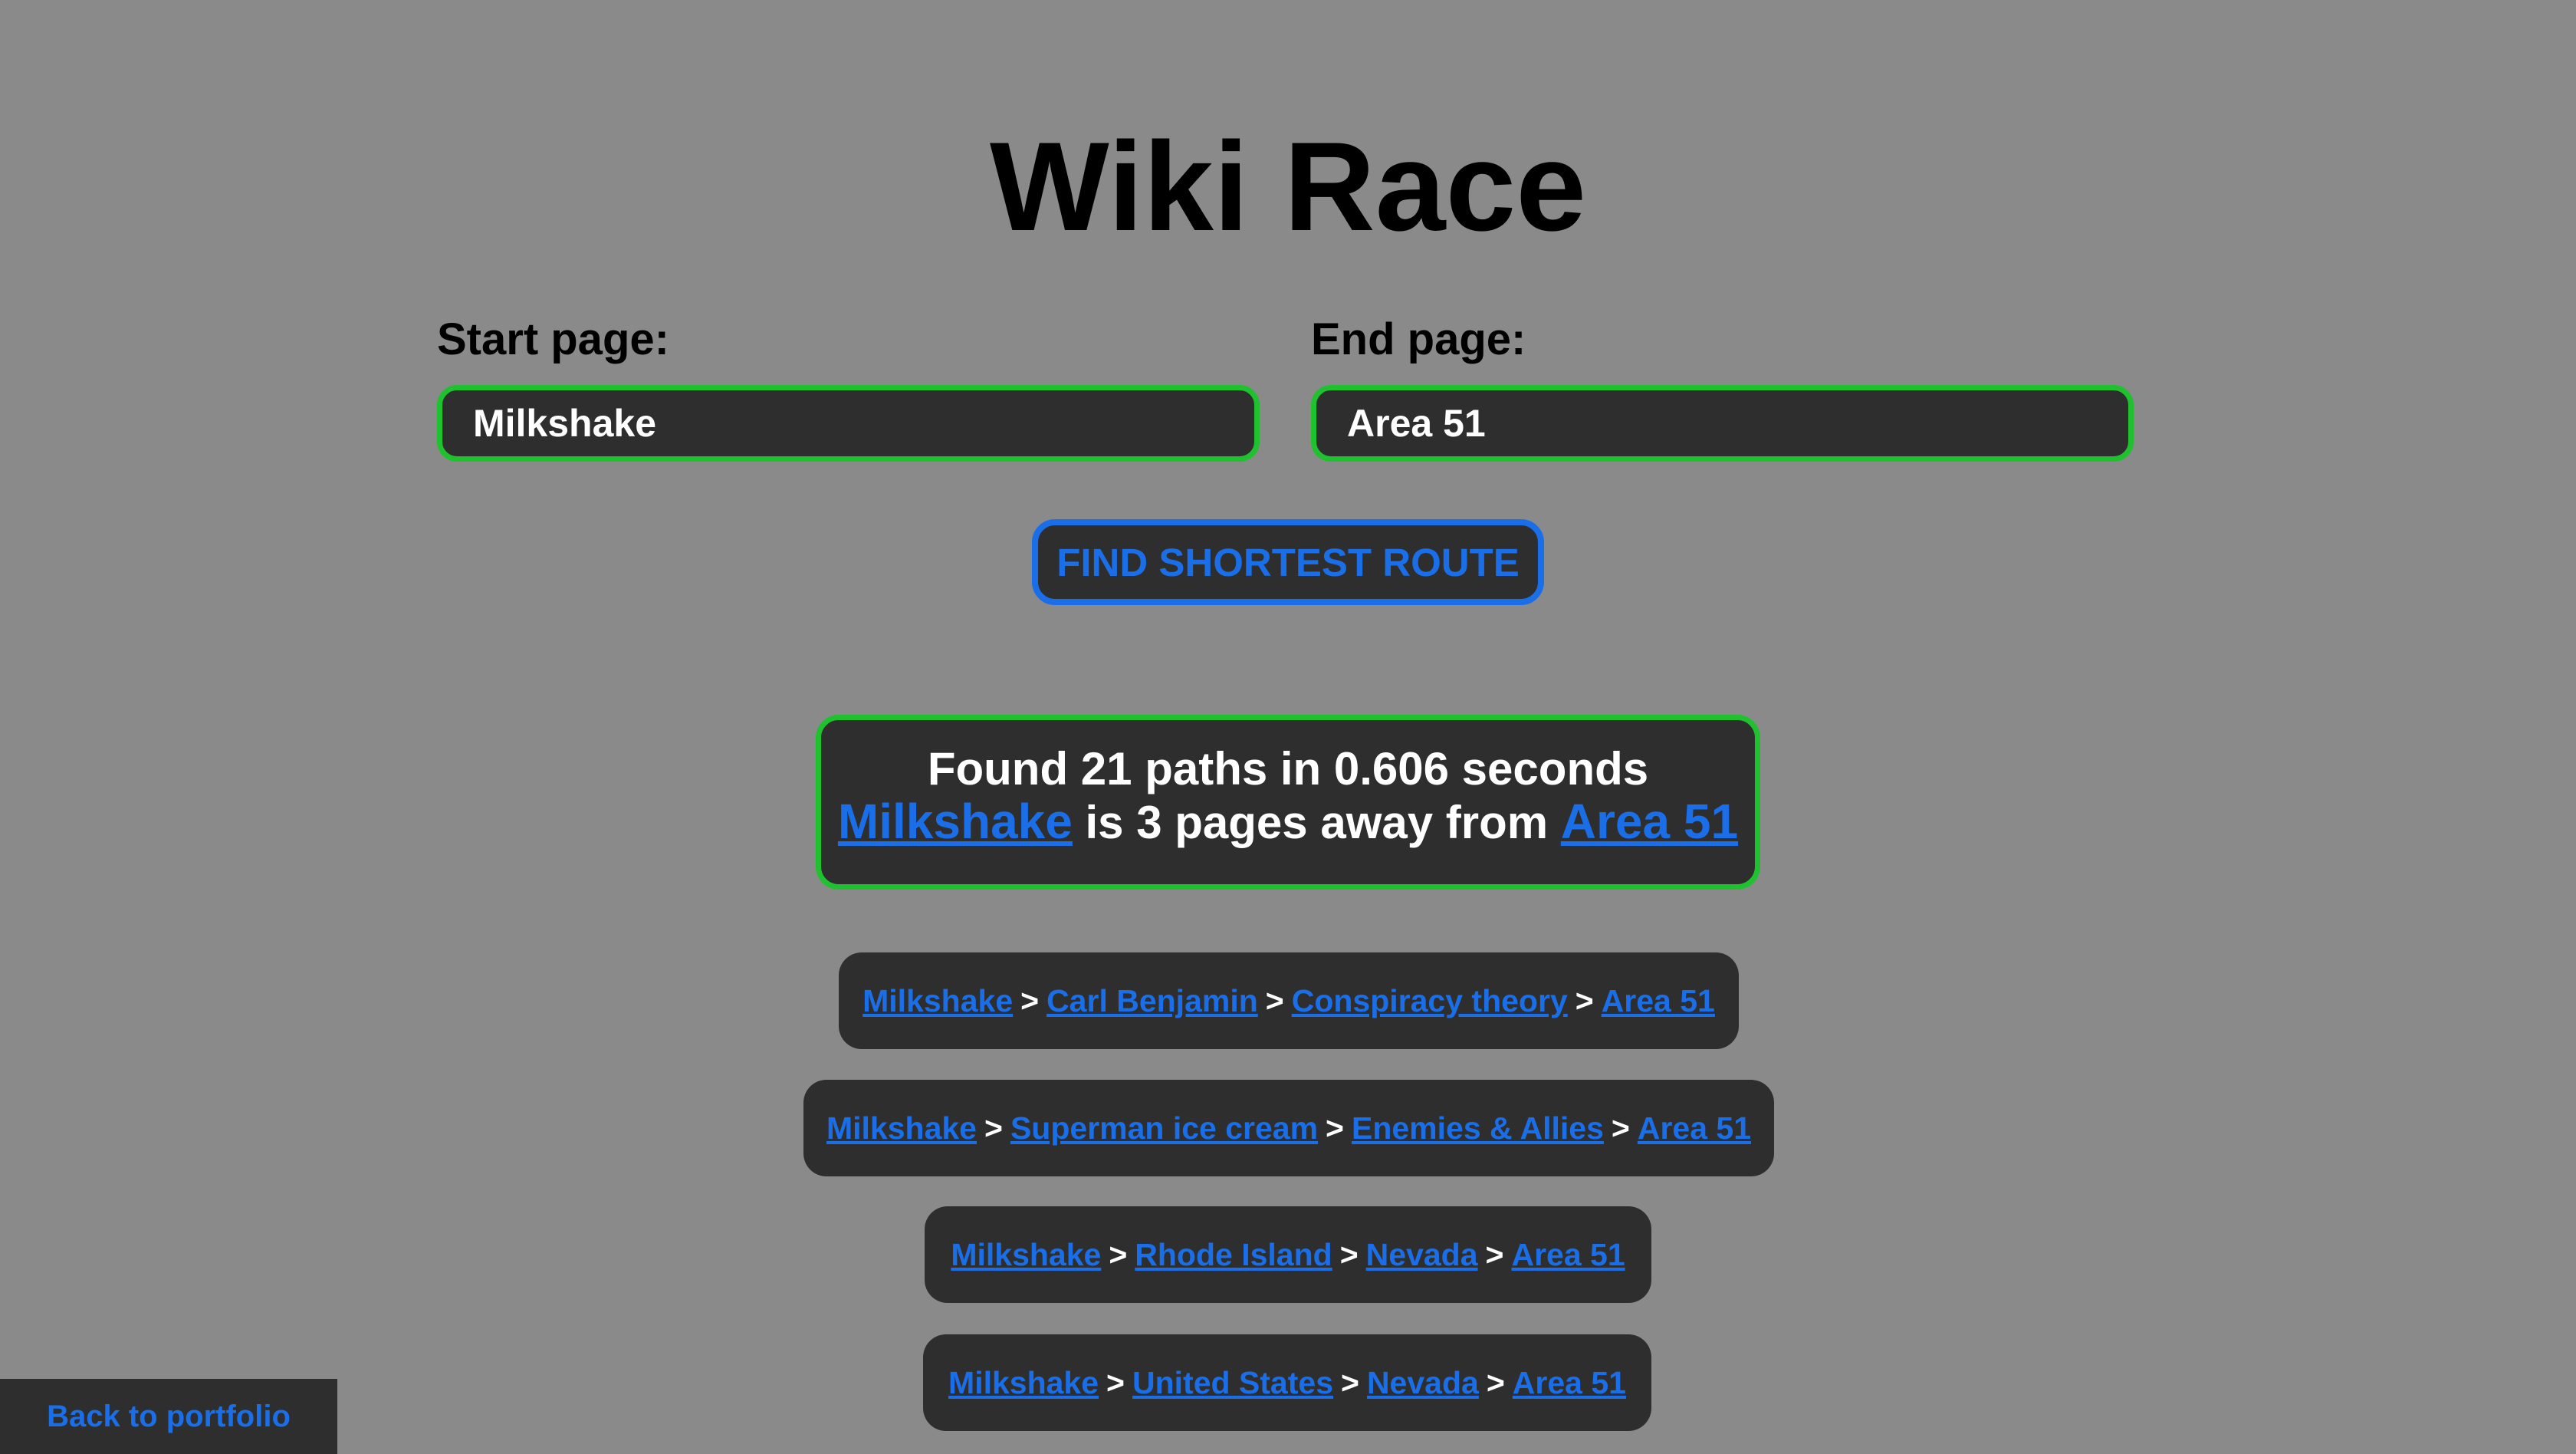  What do you see at coordinates (1317, 822) in the screenshot?
I see `result-distance-text: is 3 pages away from` at bounding box center [1317, 822].